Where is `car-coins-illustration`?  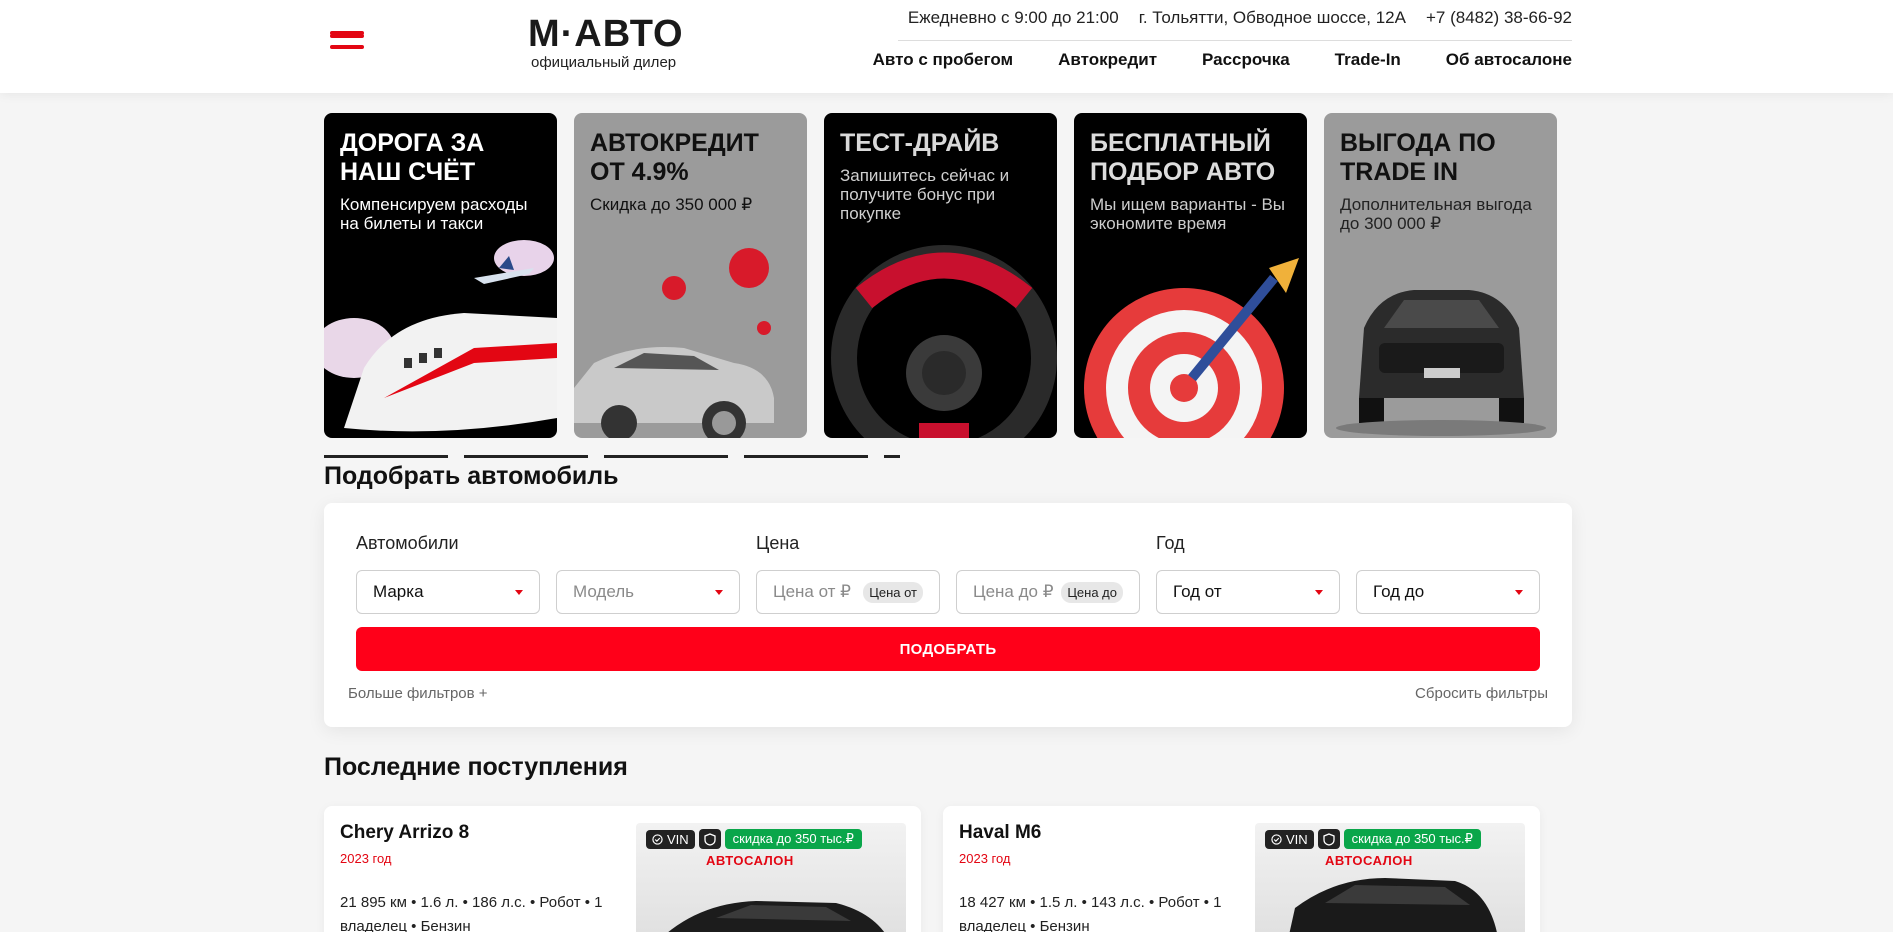
car-coins-illustration is located at coordinates (674, 343).